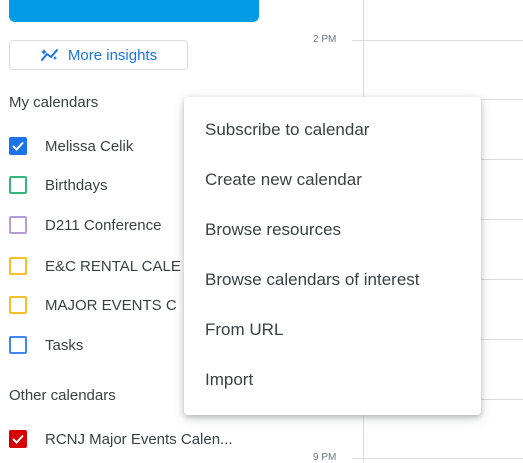 Image resolution: width=523 pixels, height=463 pixels. I want to click on time-label-9pm: 9 PM, so click(325, 457).